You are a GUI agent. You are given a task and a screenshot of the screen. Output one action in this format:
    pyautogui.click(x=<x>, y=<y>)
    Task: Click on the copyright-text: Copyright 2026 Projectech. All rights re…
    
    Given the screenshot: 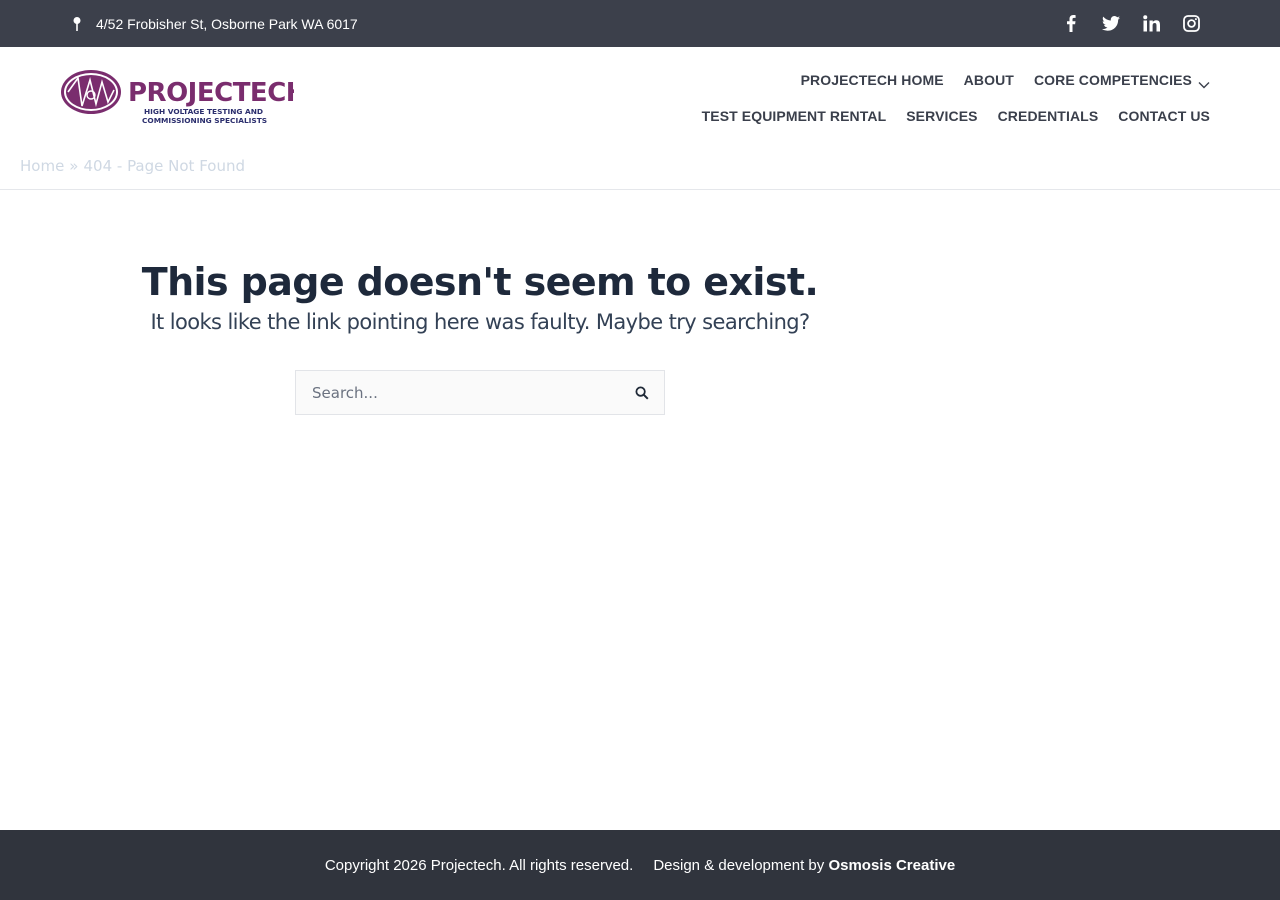 What is the action you would take?
    pyautogui.click(x=479, y=865)
    